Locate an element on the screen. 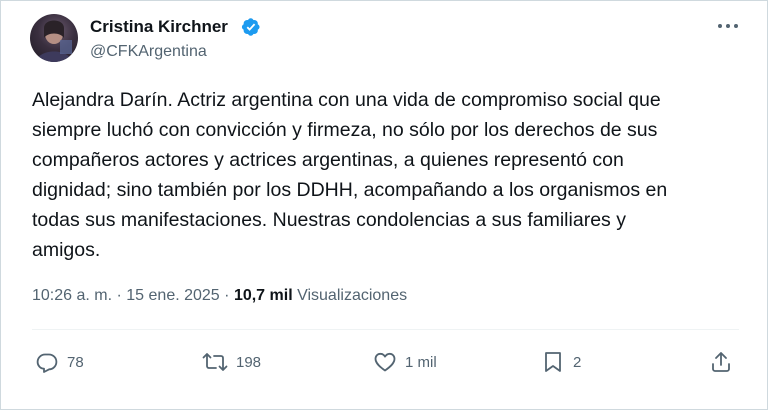 The image size is (768, 410). avatar-photo is located at coordinates (54, 41).